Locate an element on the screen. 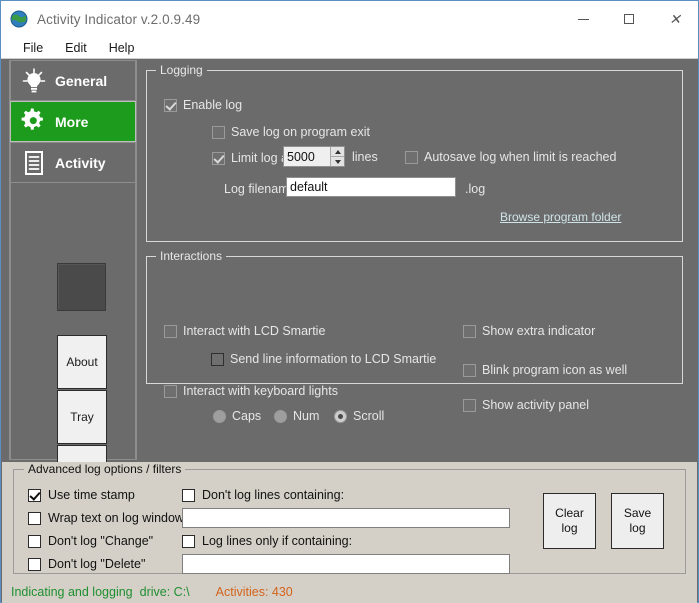 Image resolution: width=699 pixels, height=603 pixels. sidebar-item-more: More is located at coordinates (73, 121).